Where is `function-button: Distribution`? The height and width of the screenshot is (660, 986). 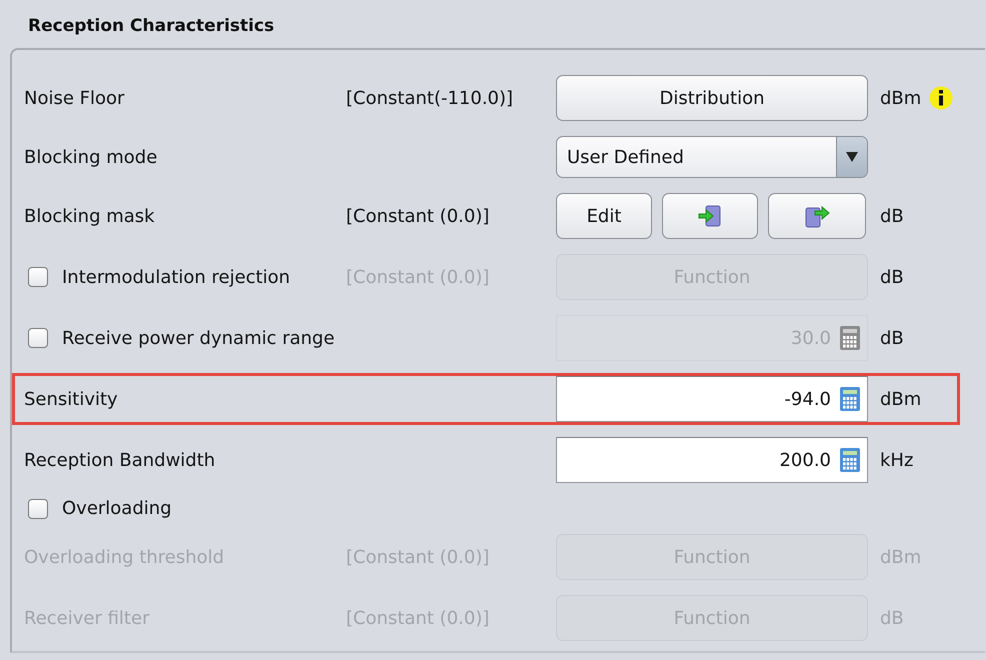 function-button: Distribution is located at coordinates (712, 98).